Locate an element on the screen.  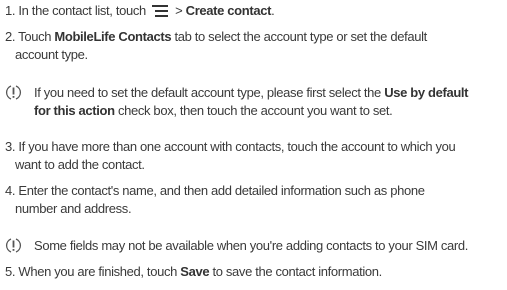
step-5-pre: 5. When you are finished, touch is located at coordinates (93, 271).